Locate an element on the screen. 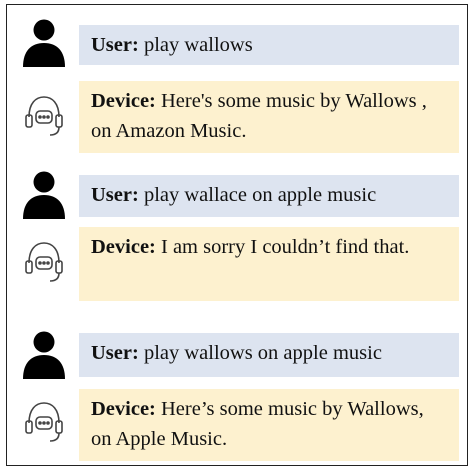  user-message-bubble: User: play wallows is located at coordinates (269, 45).